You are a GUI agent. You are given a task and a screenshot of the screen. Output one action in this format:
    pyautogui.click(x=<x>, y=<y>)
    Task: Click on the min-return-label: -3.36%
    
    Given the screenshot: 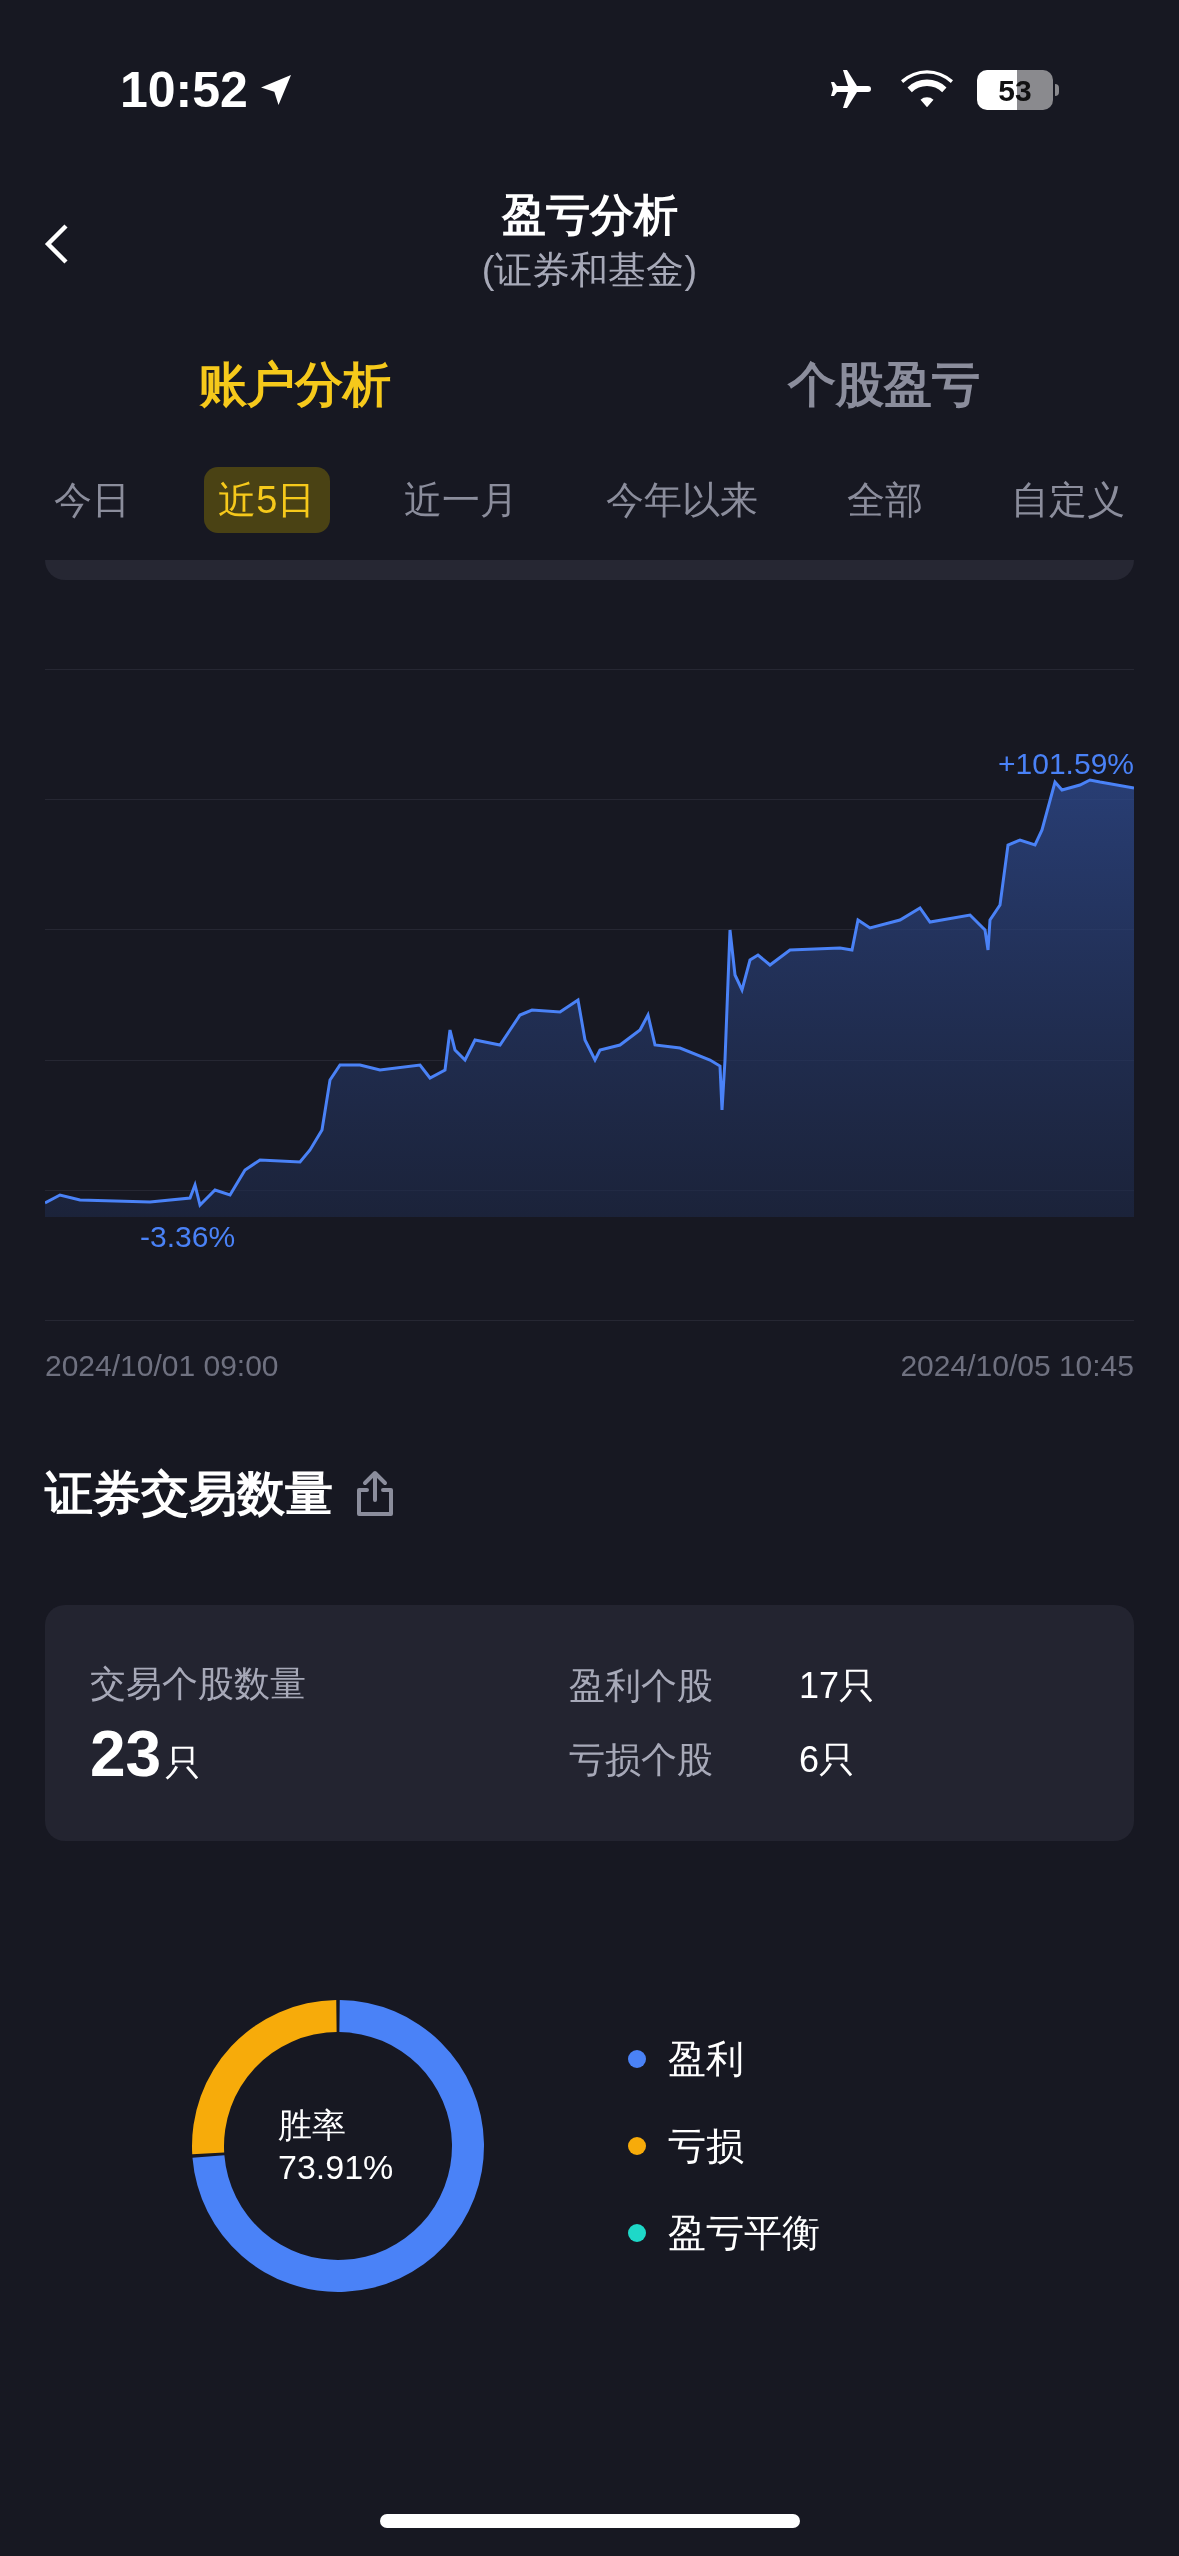 What is the action you would take?
    pyautogui.click(x=188, y=1237)
    